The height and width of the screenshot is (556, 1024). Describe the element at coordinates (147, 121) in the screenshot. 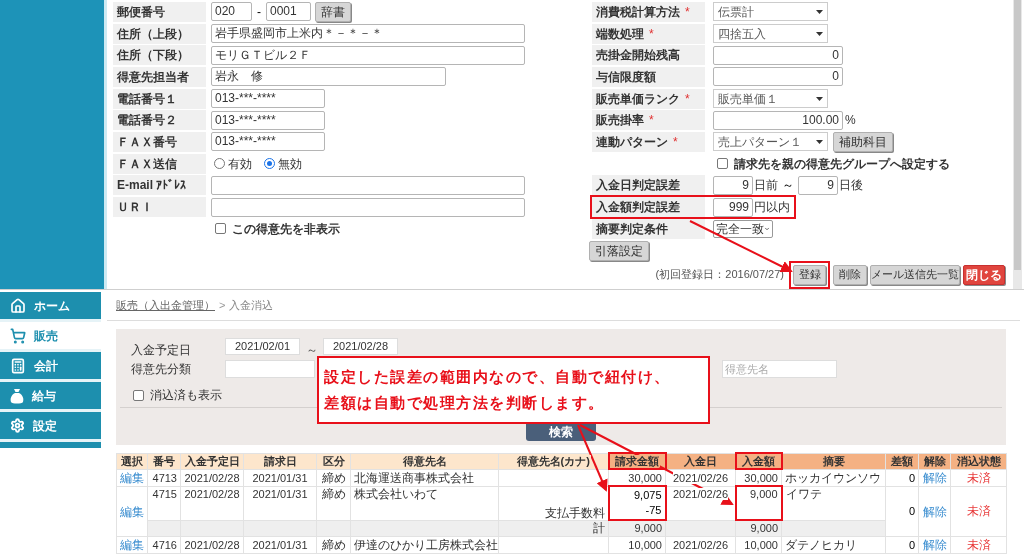

I see `field-label: 電話番号２` at that location.